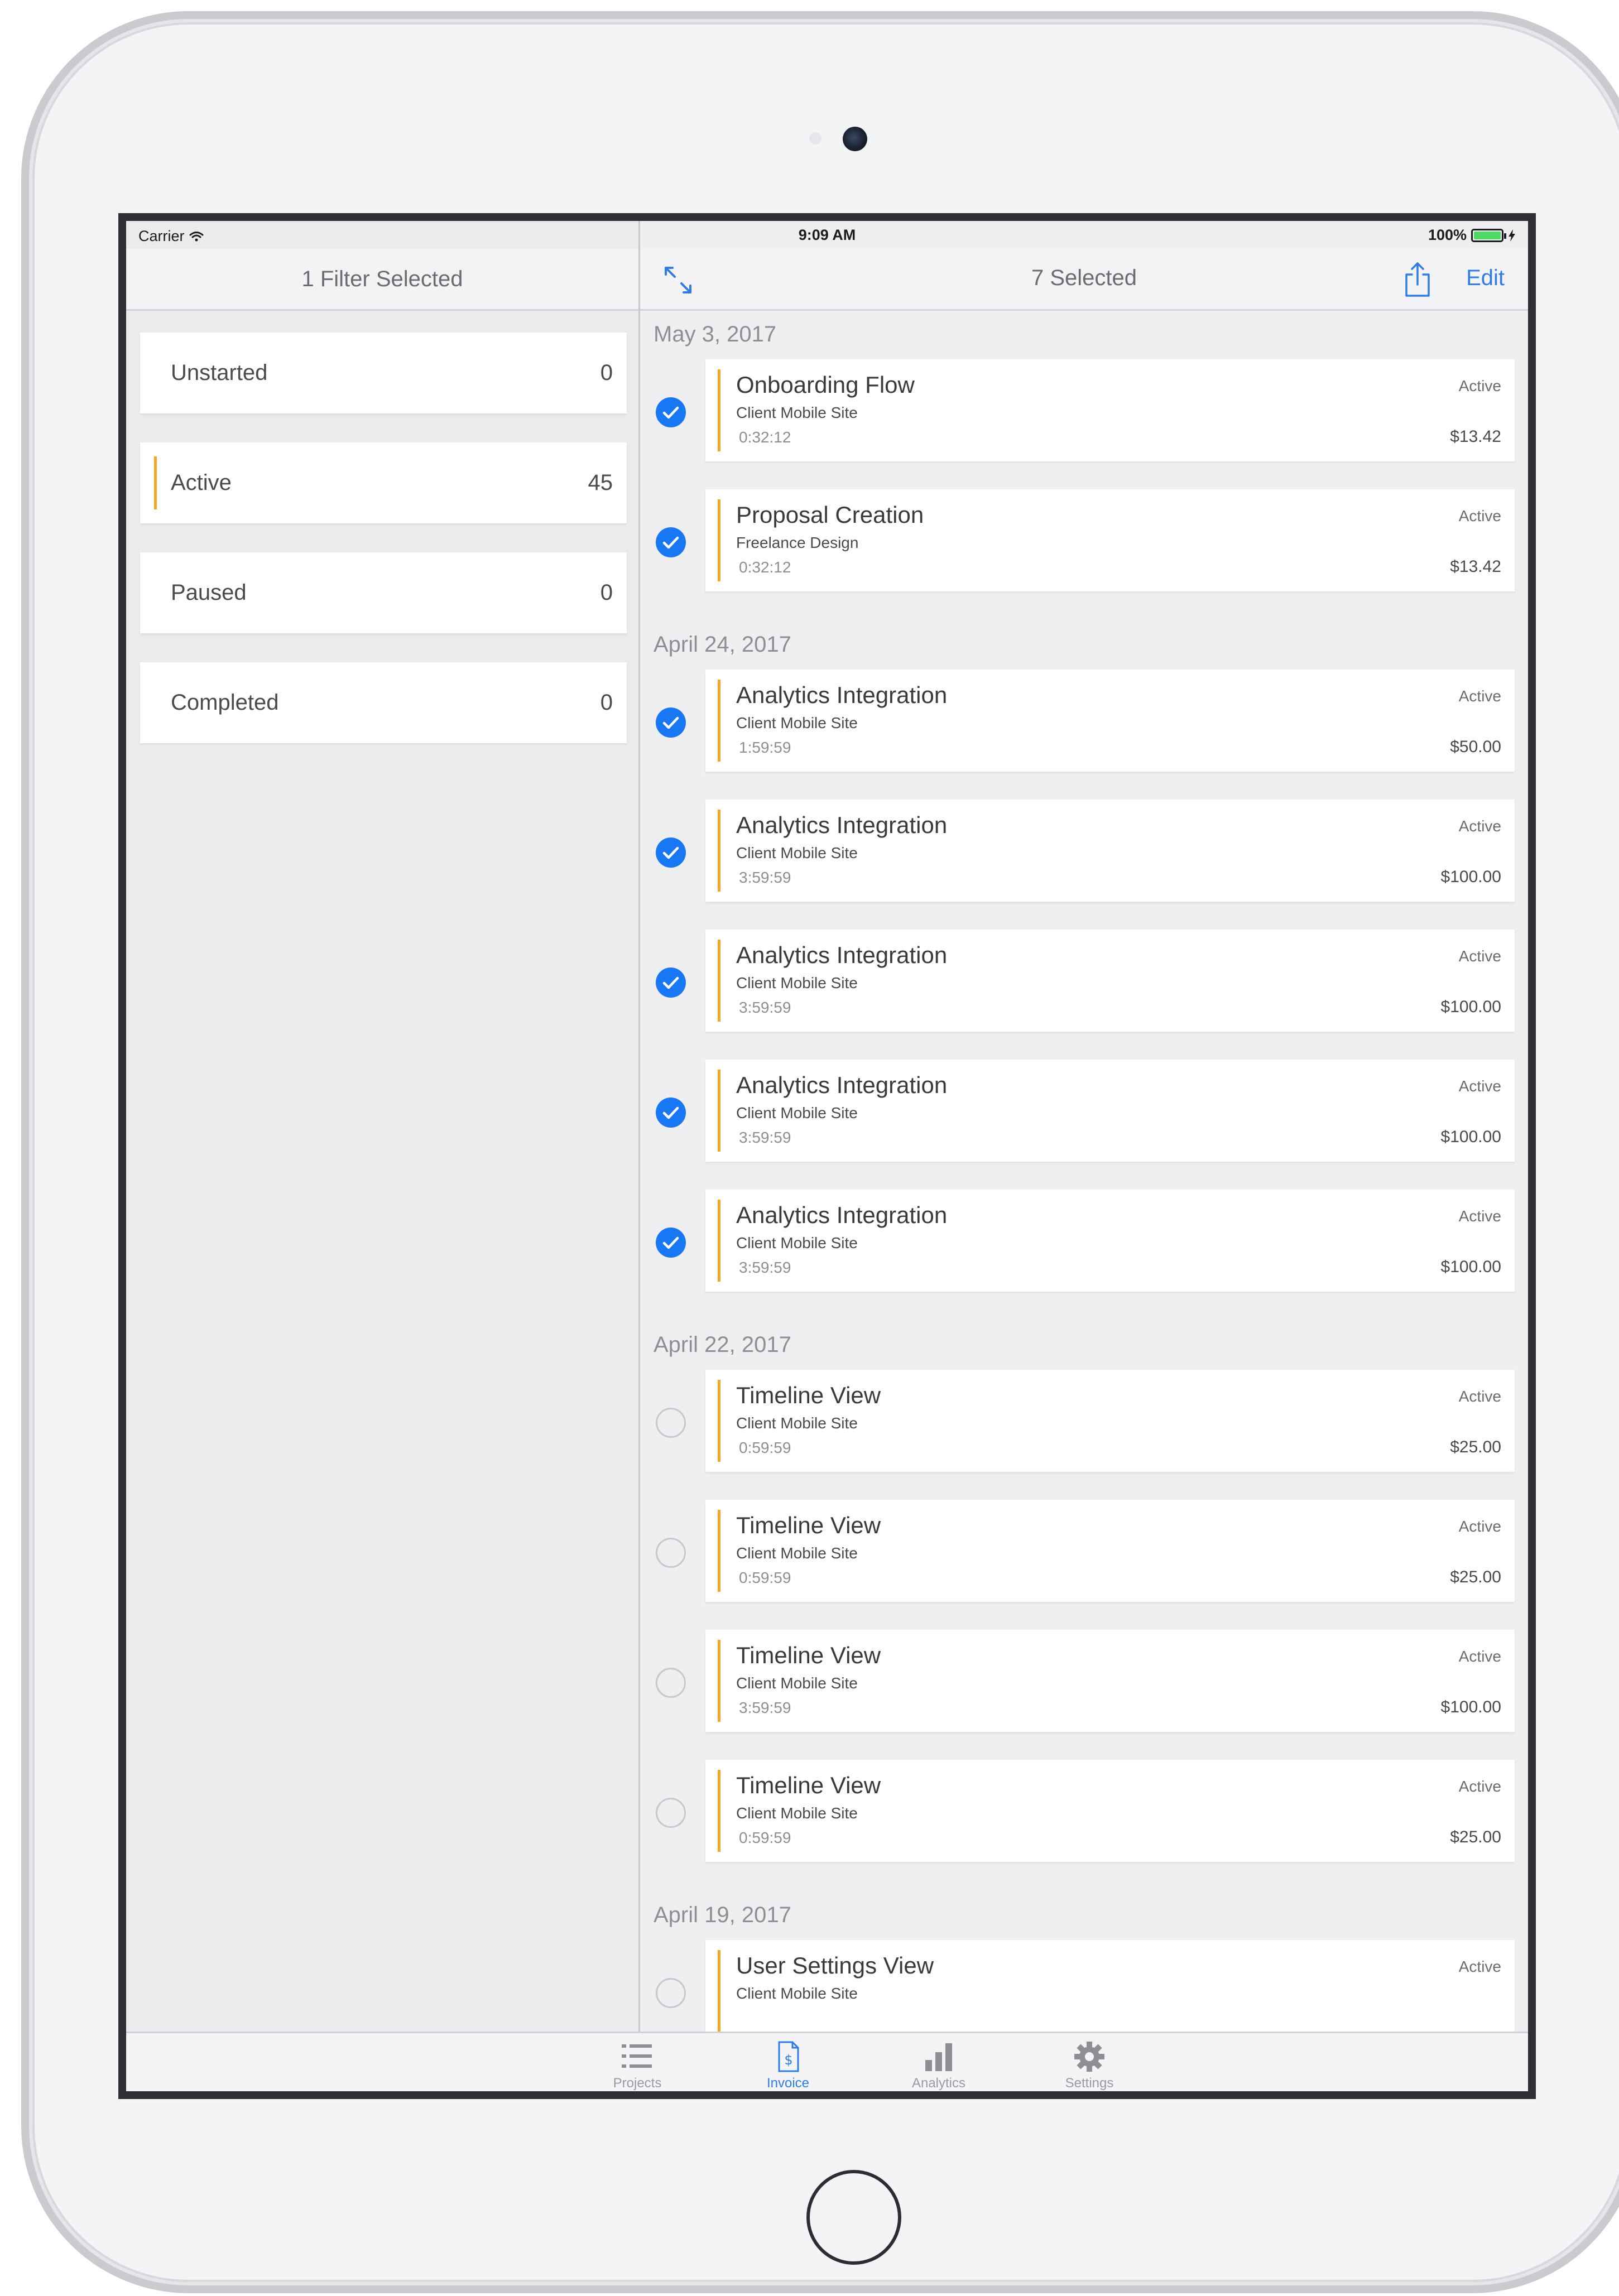 This screenshot has width=1619, height=2296. Describe the element at coordinates (1470, 1007) in the screenshot. I see `amount: $100.00` at that location.